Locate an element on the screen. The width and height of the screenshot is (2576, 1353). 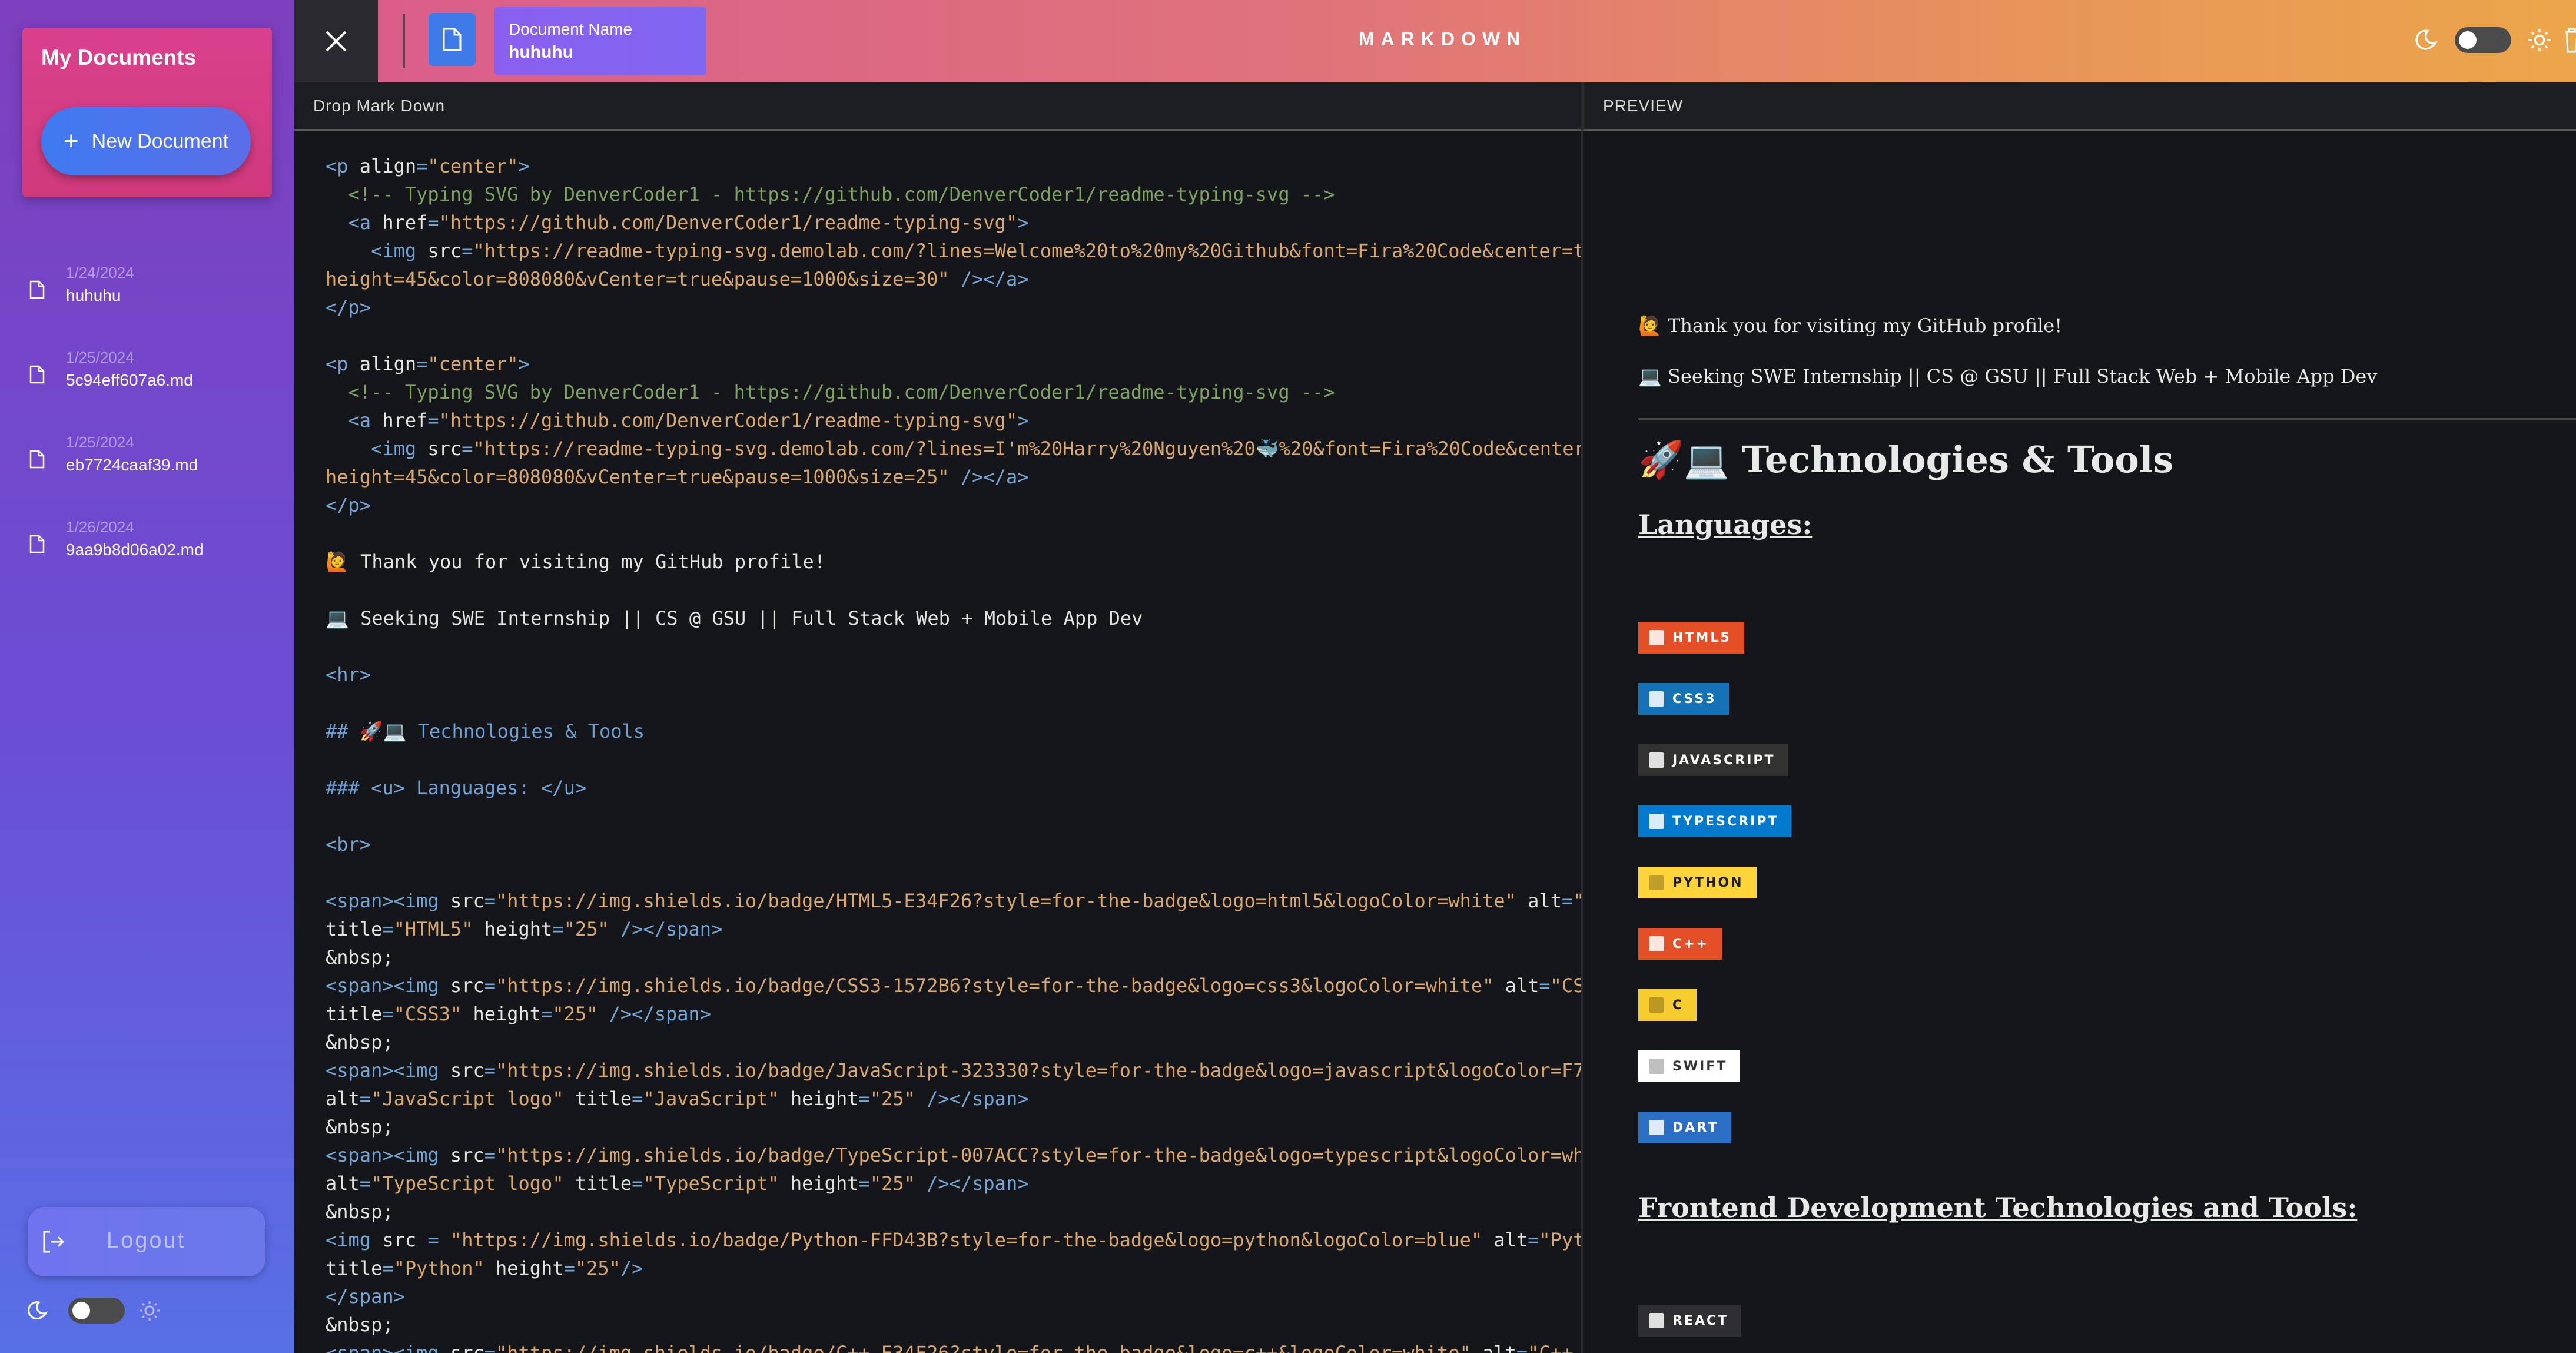
close-button is located at coordinates (336, 41).